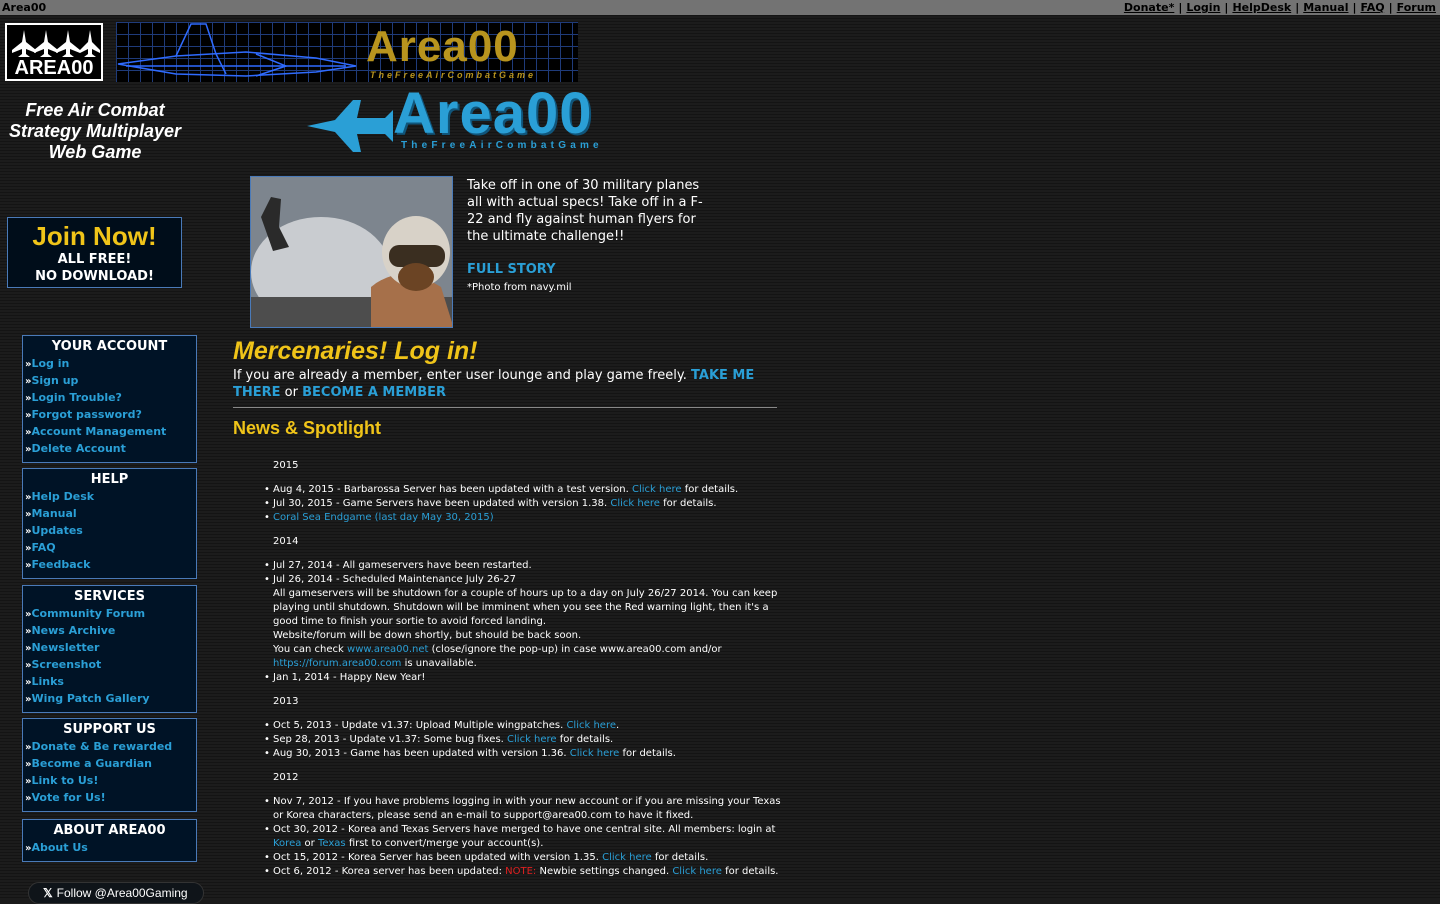 The image size is (1440, 904). Describe the element at coordinates (440, 663) in the screenshot. I see `news-text: is unavailable.` at that location.